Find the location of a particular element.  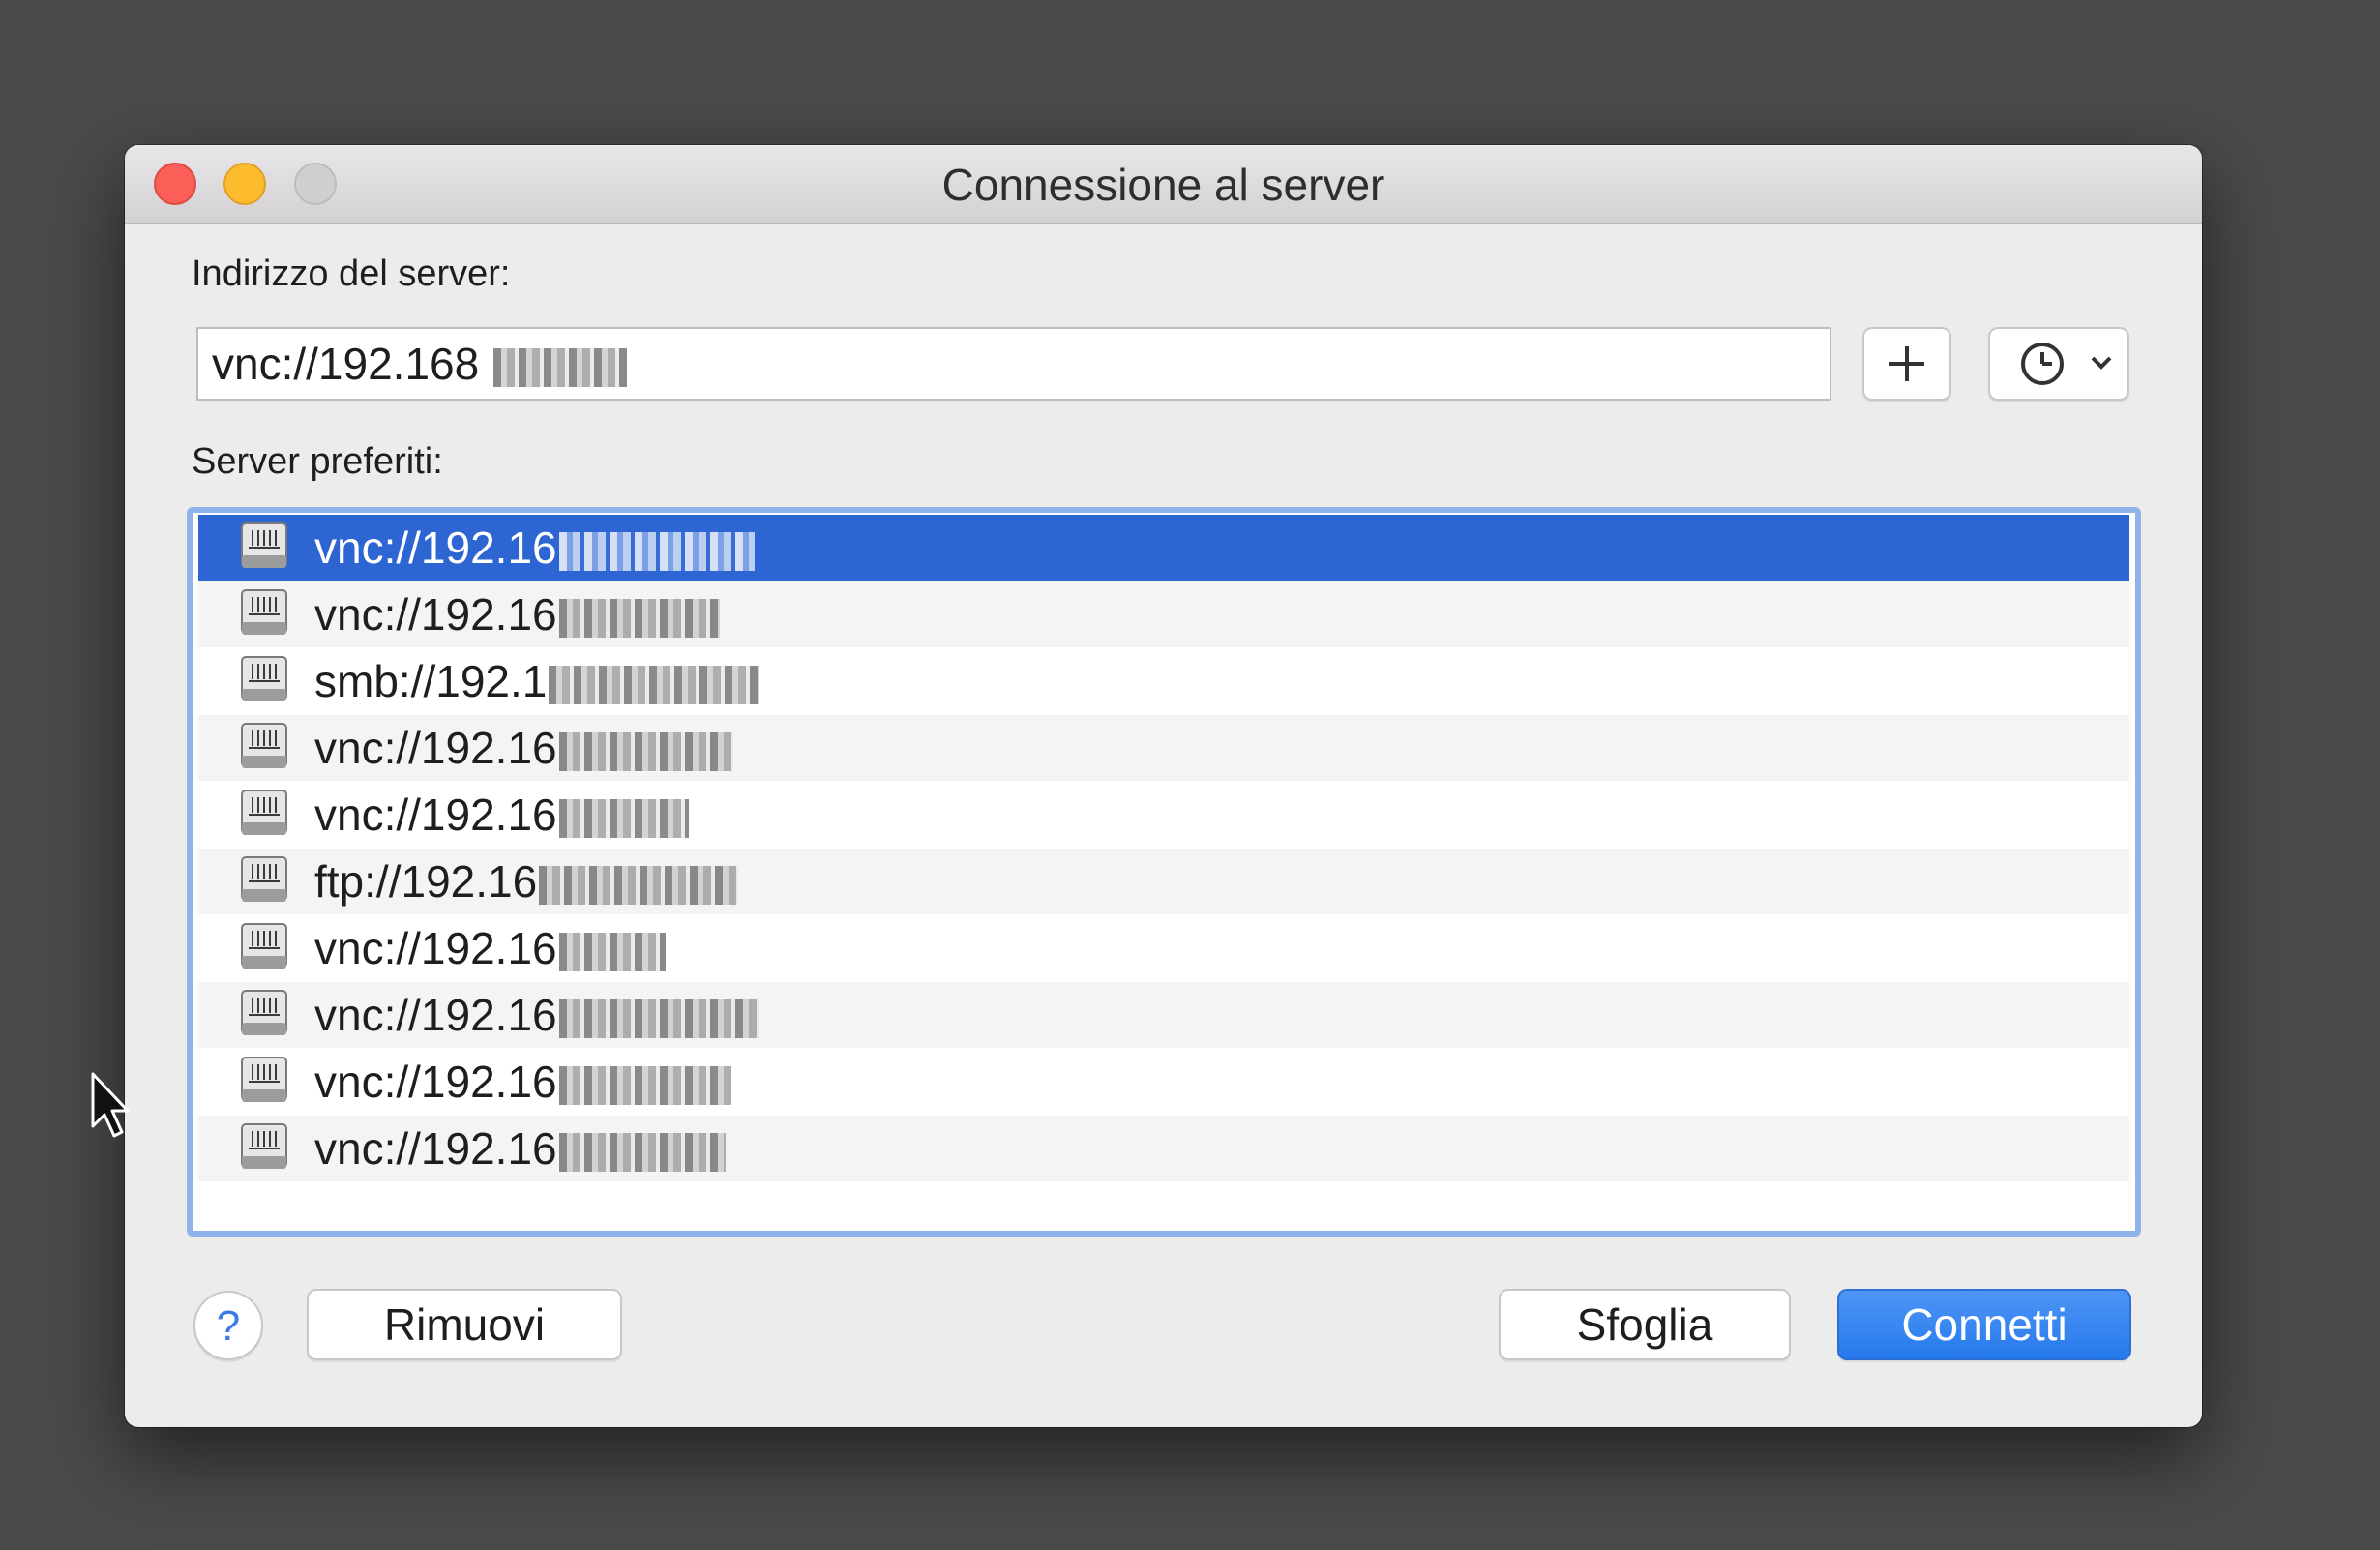

chevron-down-icon is located at coordinates (2101, 363).